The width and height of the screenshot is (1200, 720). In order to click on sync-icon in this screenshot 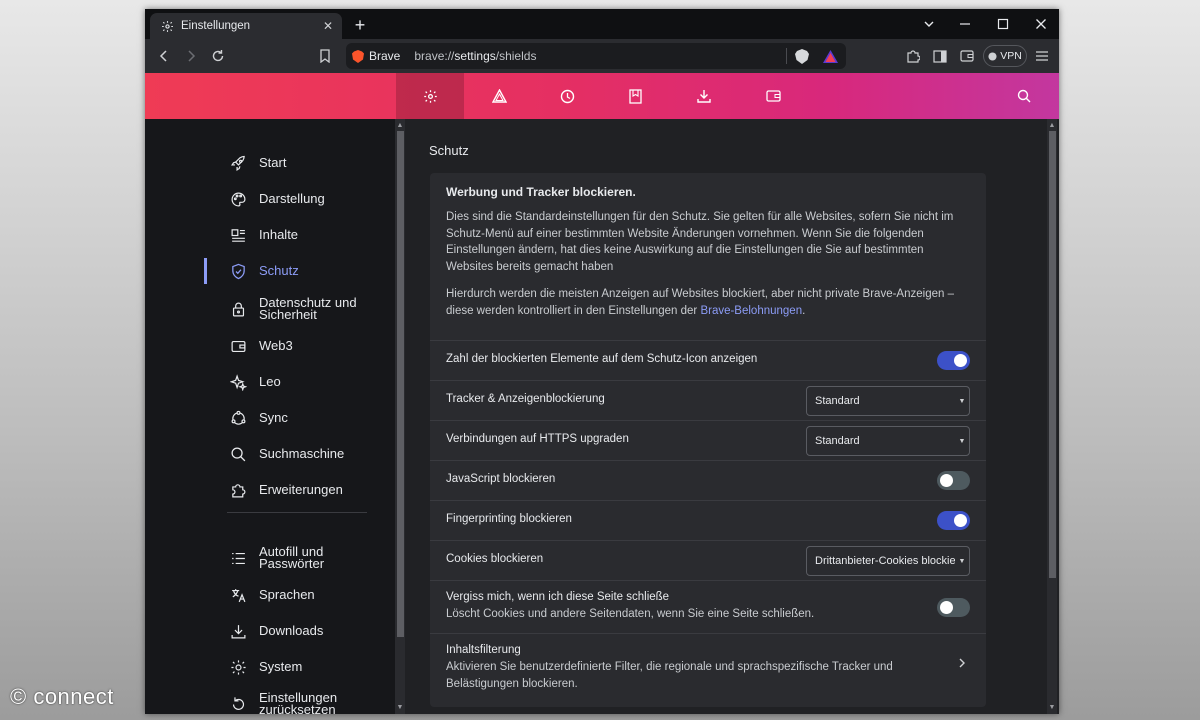, I will do `click(238, 418)`.